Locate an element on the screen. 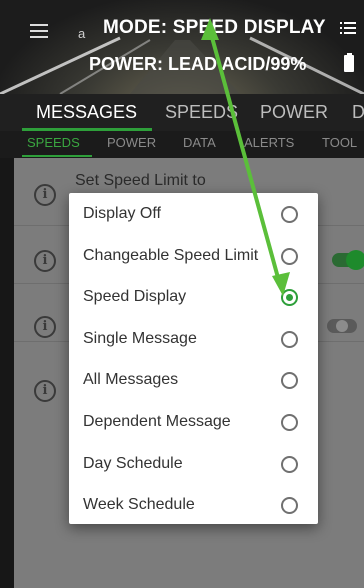  row-label: Set Speed Limit to is located at coordinates (140, 180).